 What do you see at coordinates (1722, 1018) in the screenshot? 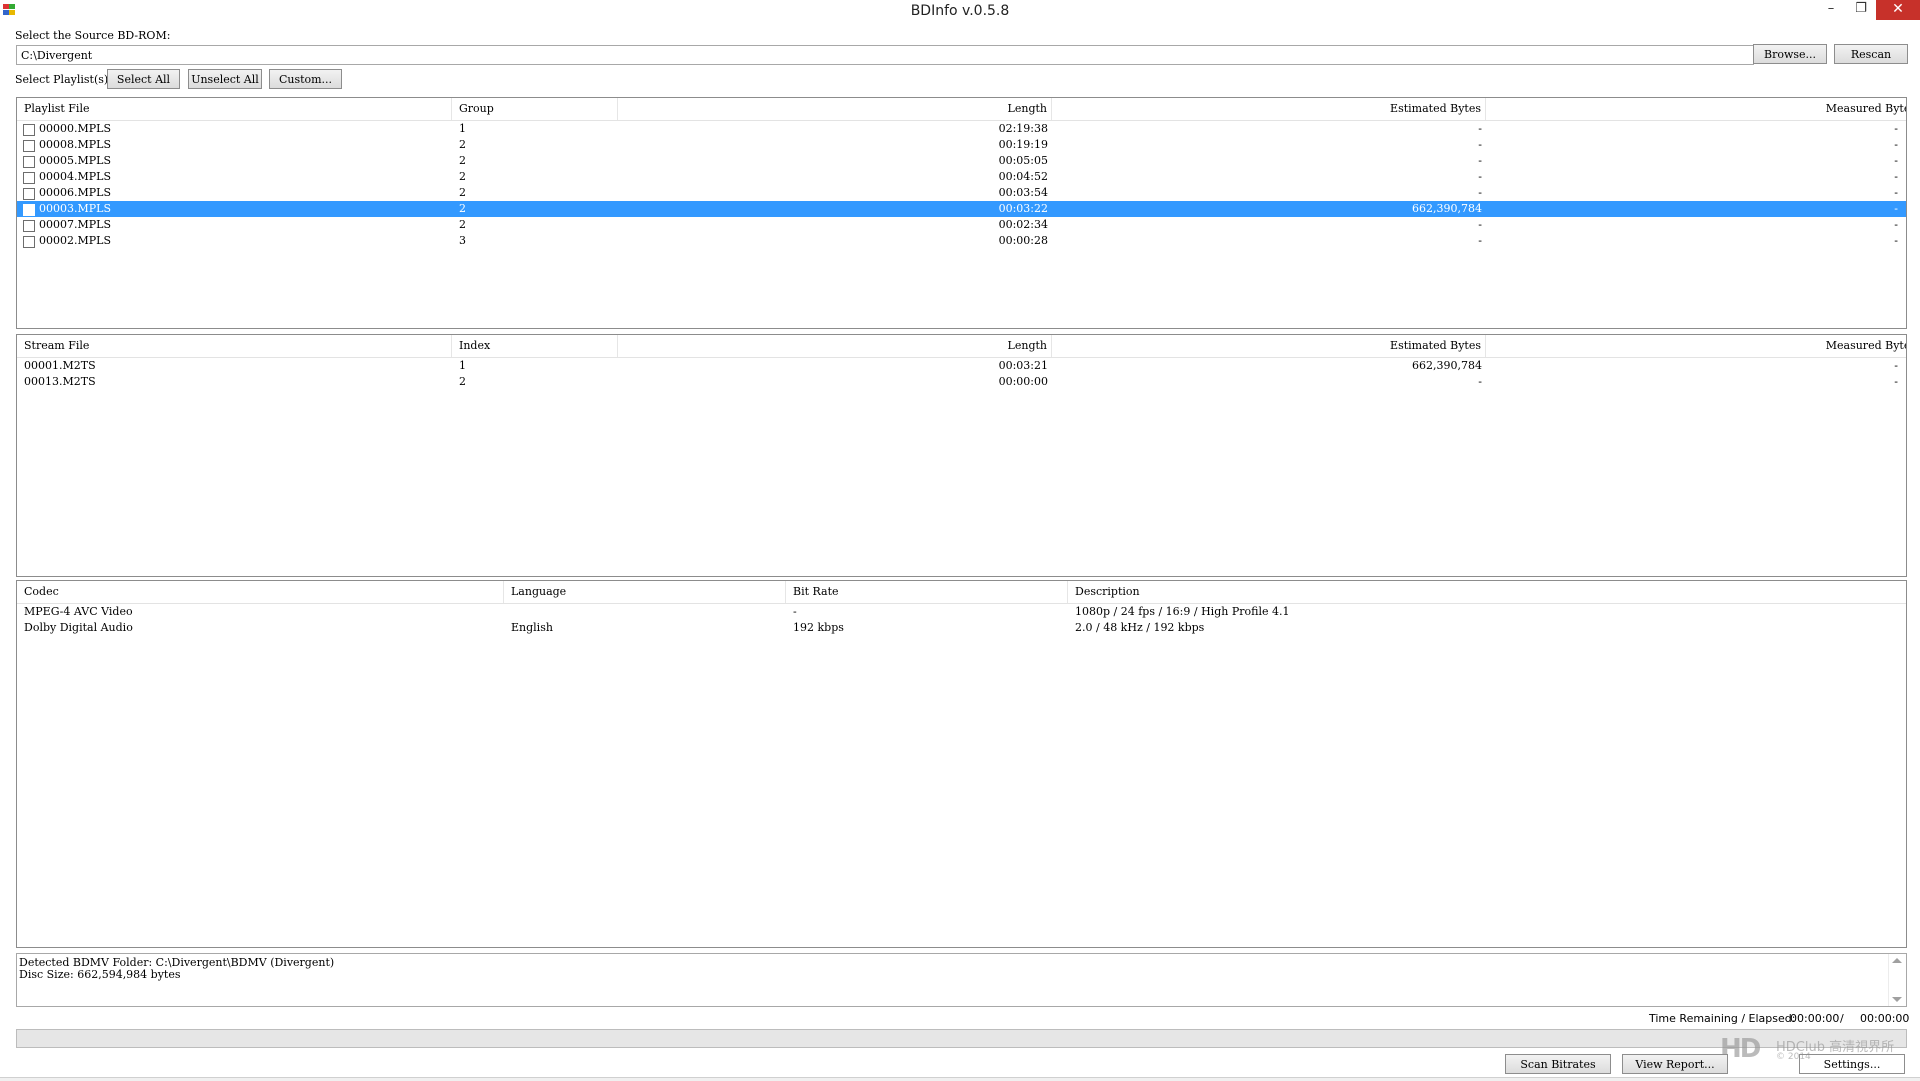
I see `time-label: Time Remaining / Elapsed:` at bounding box center [1722, 1018].